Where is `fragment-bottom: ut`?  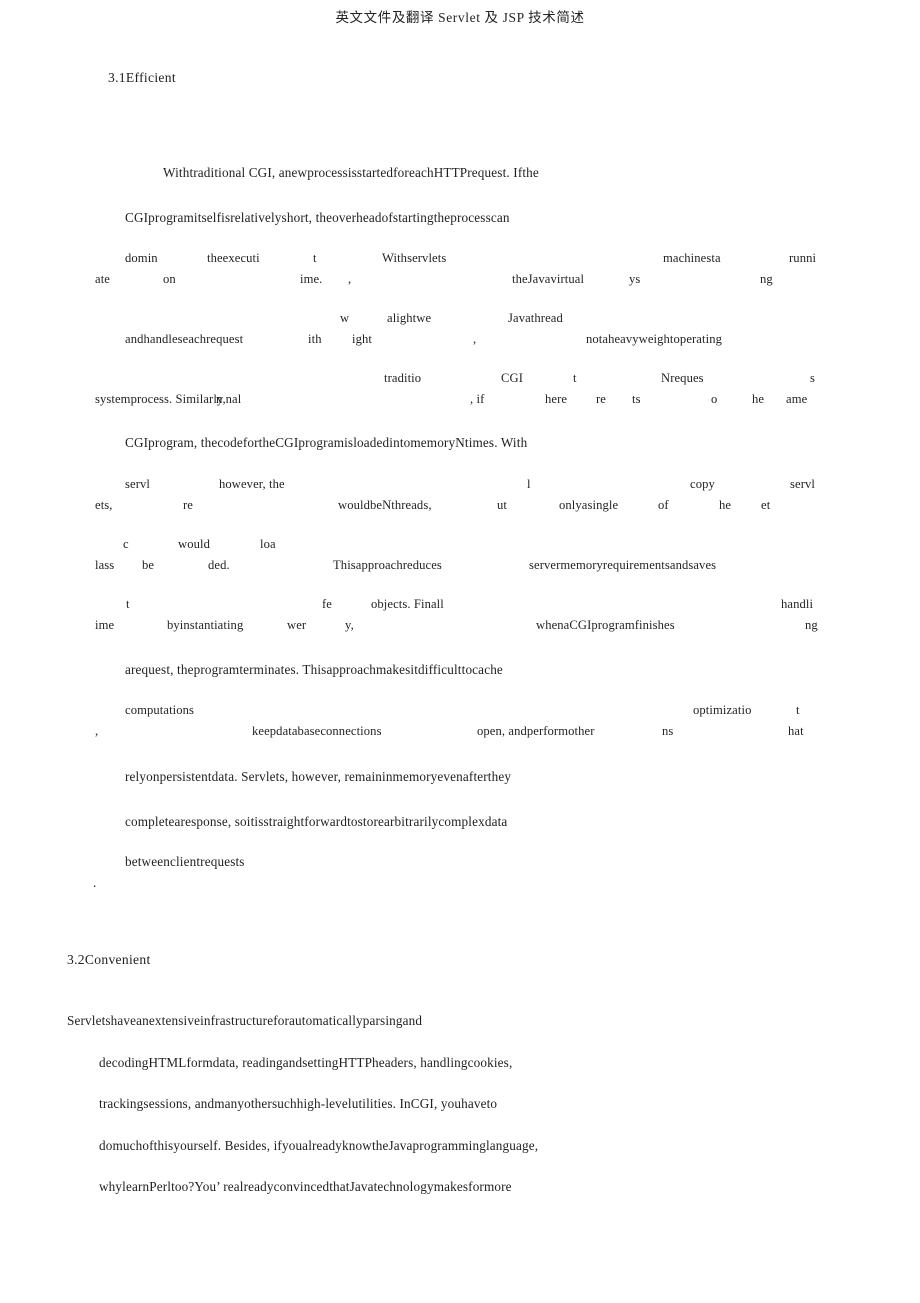
fragment-bottom: ut is located at coordinates (502, 505).